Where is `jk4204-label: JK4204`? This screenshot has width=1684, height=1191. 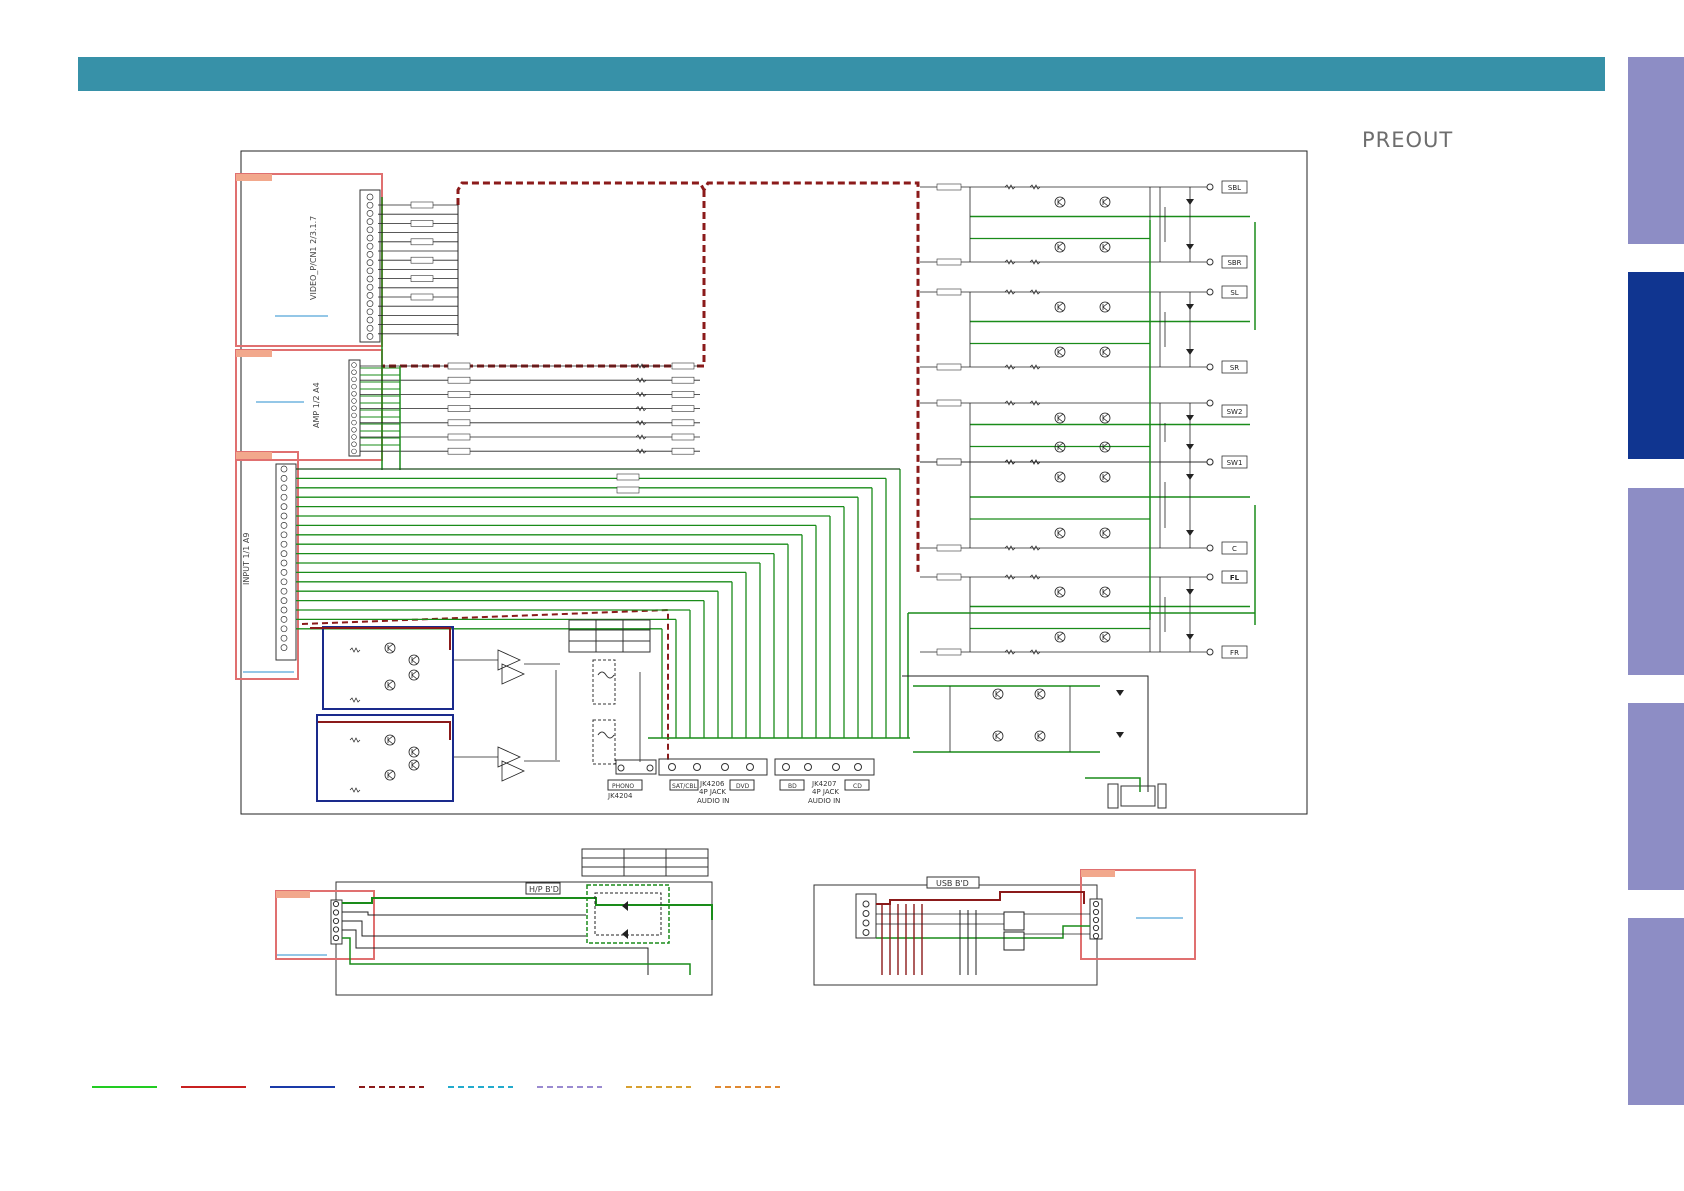
jk4204-label: JK4204 is located at coordinates (620, 796).